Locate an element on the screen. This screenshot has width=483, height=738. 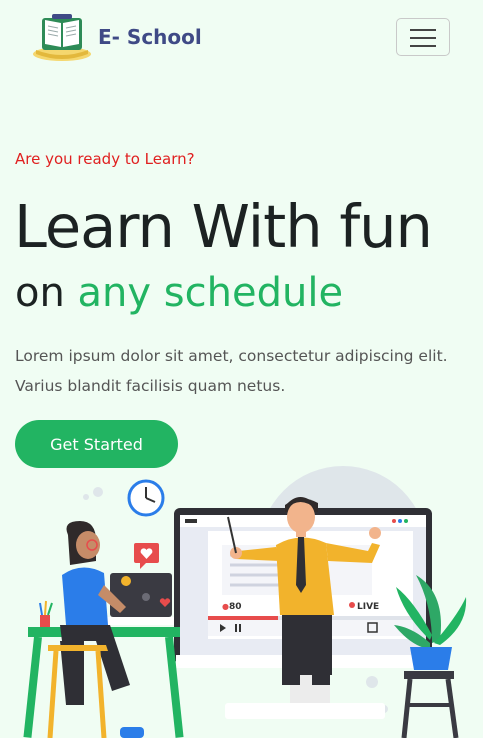
clock-icon is located at coordinates (146, 498).